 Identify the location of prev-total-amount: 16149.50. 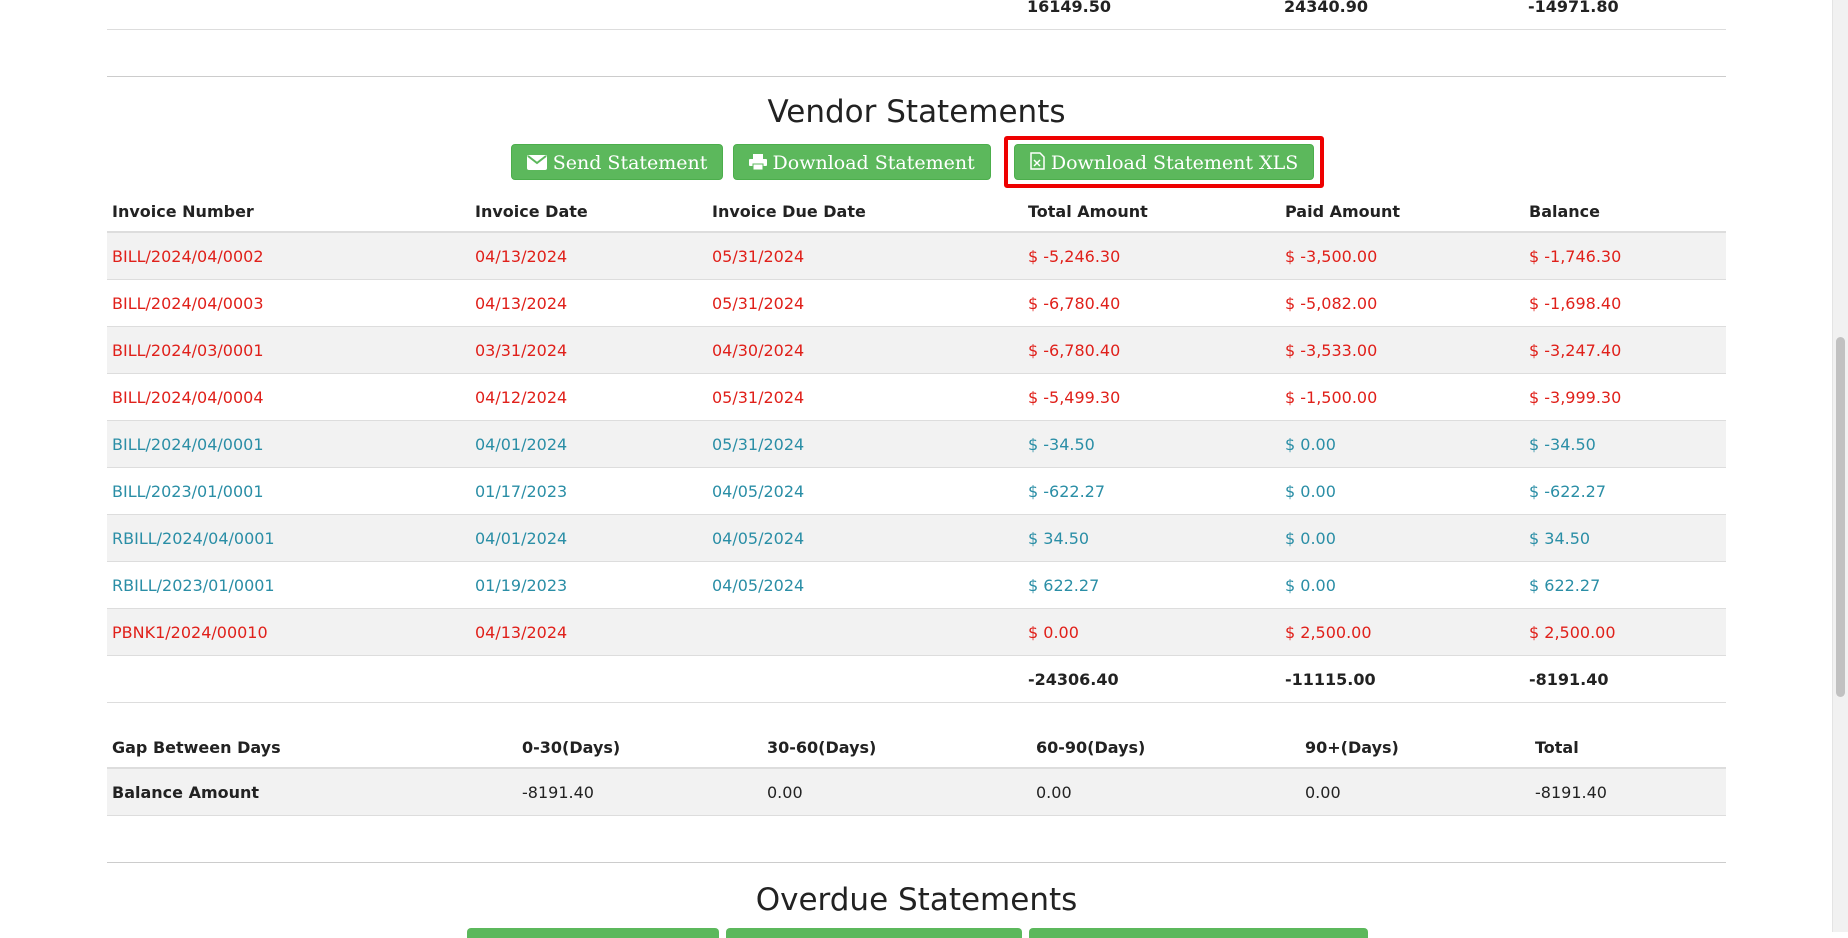
(1069, 8).